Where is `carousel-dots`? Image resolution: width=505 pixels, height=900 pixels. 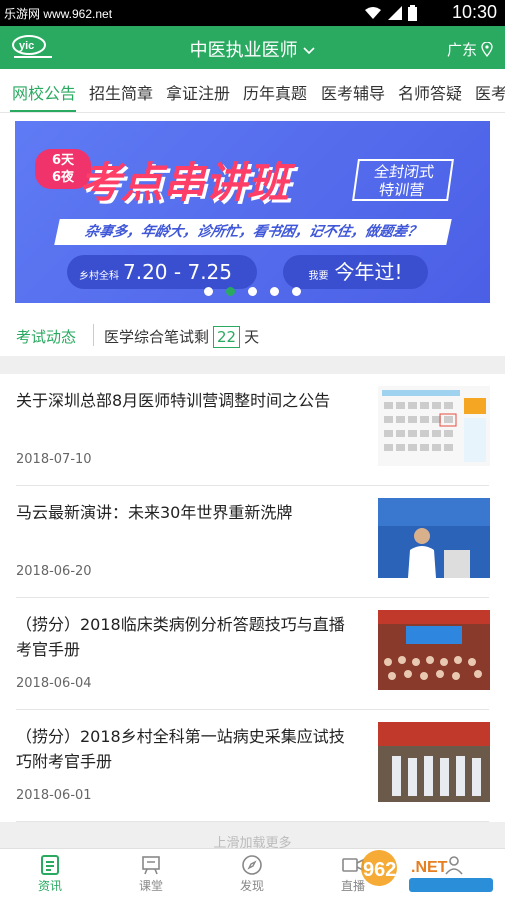 carousel-dots is located at coordinates (252, 291).